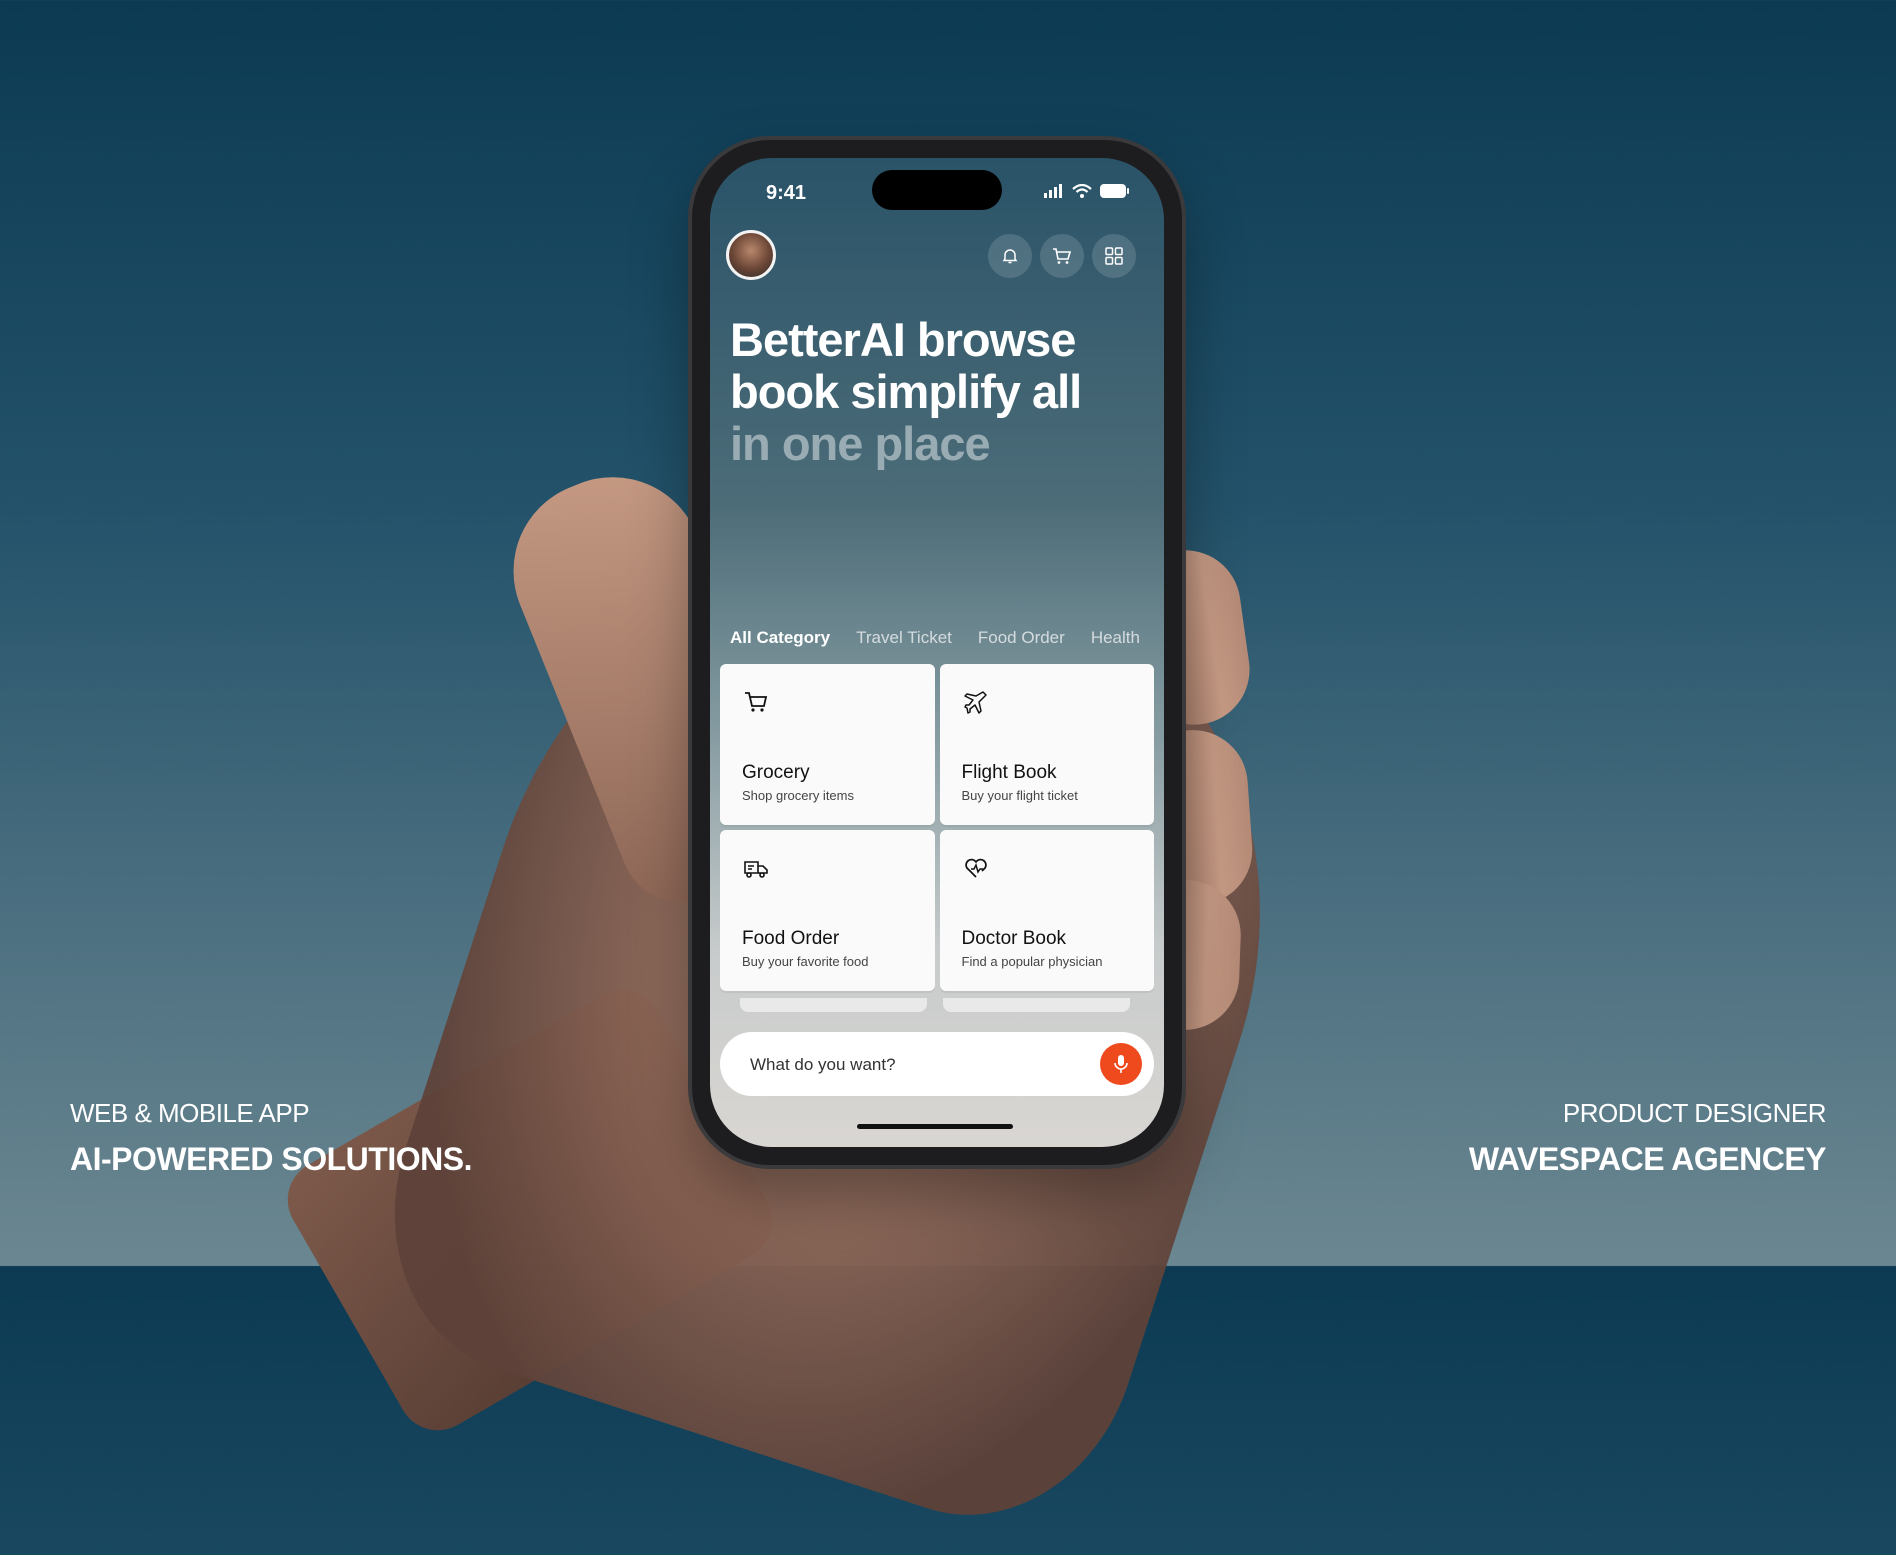 The height and width of the screenshot is (1555, 1896). What do you see at coordinates (1009, 772) in the screenshot?
I see `card-title: Flight Book` at bounding box center [1009, 772].